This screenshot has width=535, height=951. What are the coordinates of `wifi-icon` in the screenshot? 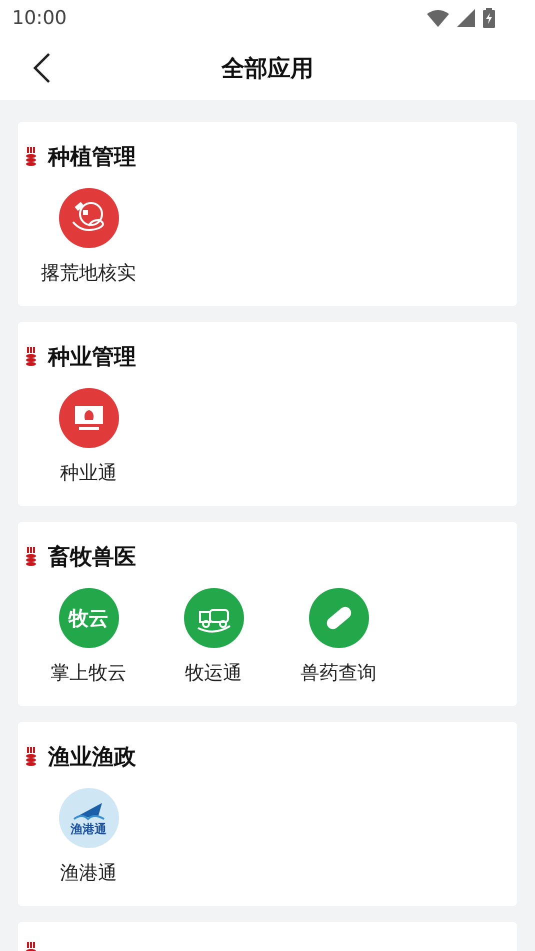 It's located at (438, 18).